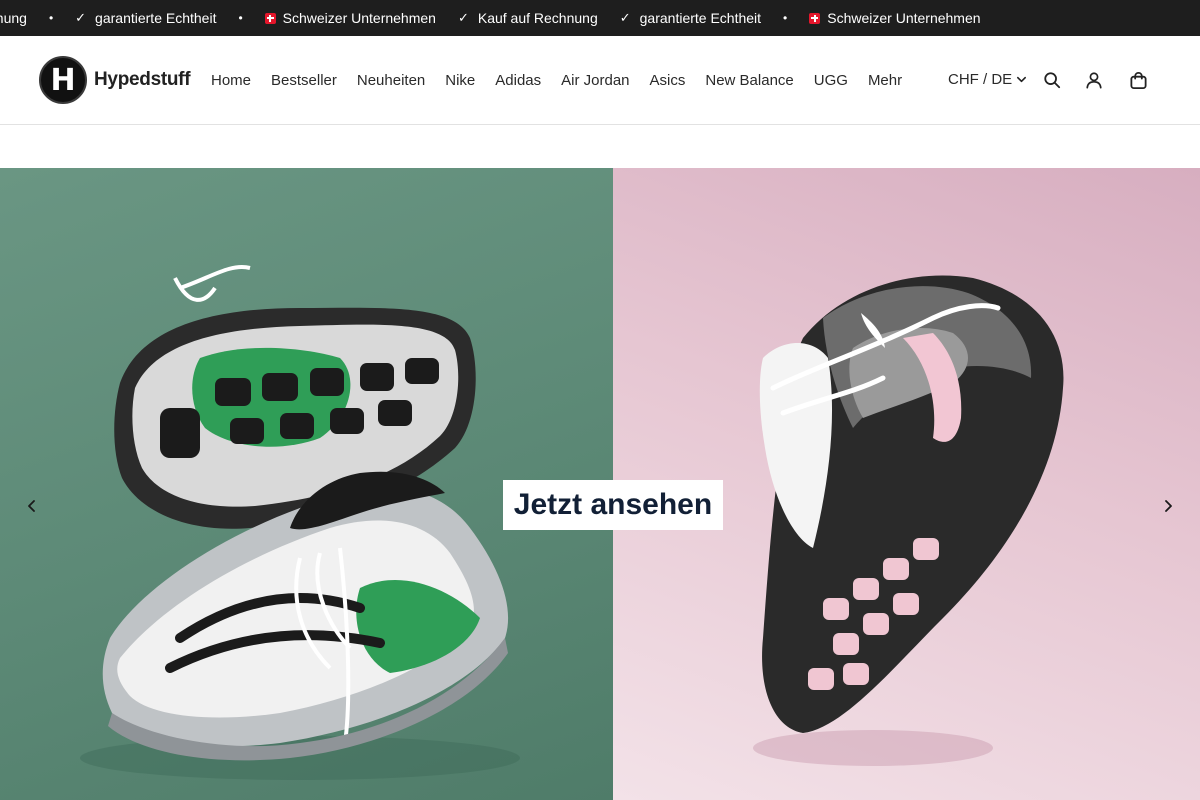 This screenshot has width=1200, height=800. What do you see at coordinates (1138, 80) in the screenshot?
I see `cart-icon` at bounding box center [1138, 80].